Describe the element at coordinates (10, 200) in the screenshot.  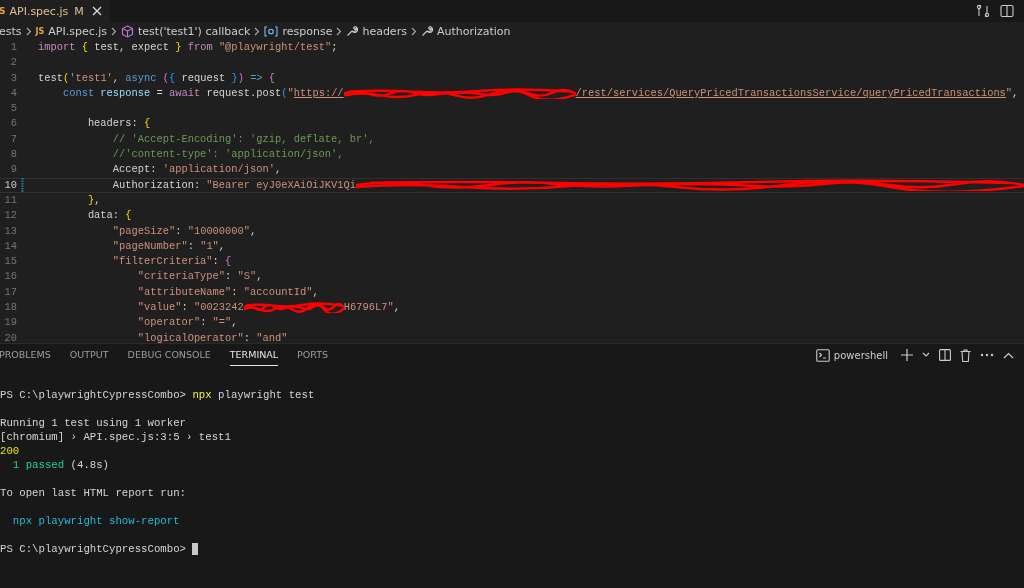
I see `line-number: 11` at that location.